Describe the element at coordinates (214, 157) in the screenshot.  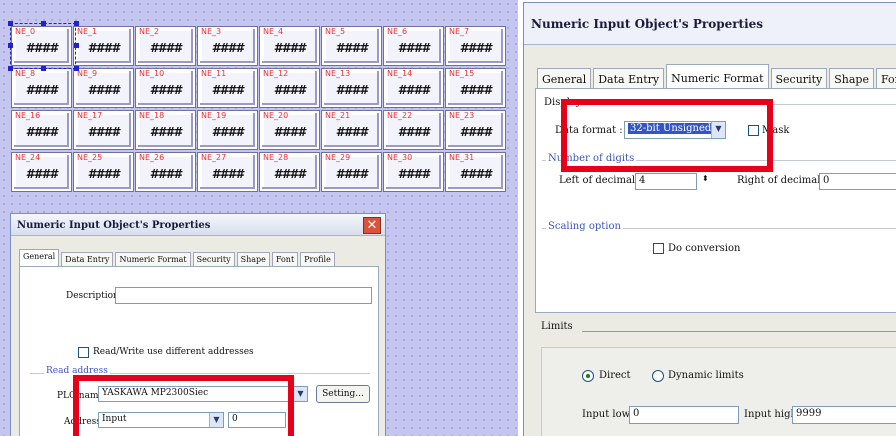
I see `cell-tag: NE_27` at that location.